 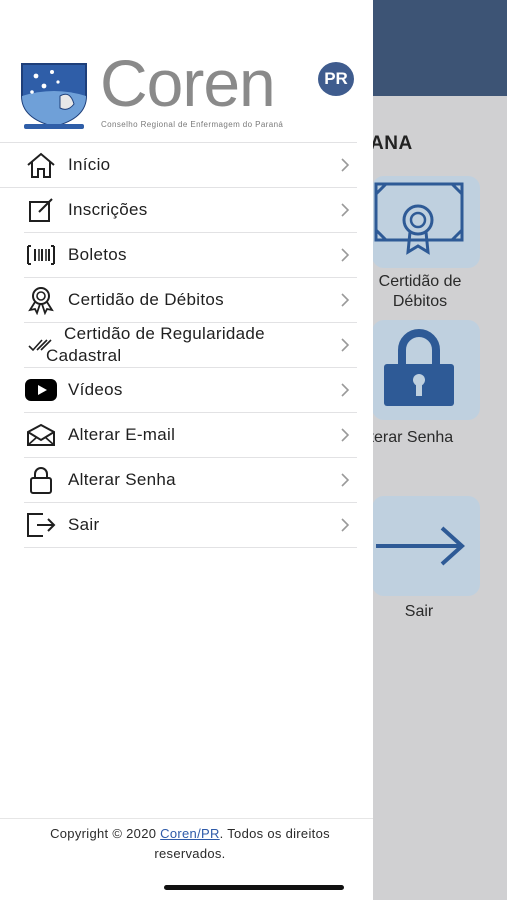 I want to click on footer-divider, so click(x=186, y=818).